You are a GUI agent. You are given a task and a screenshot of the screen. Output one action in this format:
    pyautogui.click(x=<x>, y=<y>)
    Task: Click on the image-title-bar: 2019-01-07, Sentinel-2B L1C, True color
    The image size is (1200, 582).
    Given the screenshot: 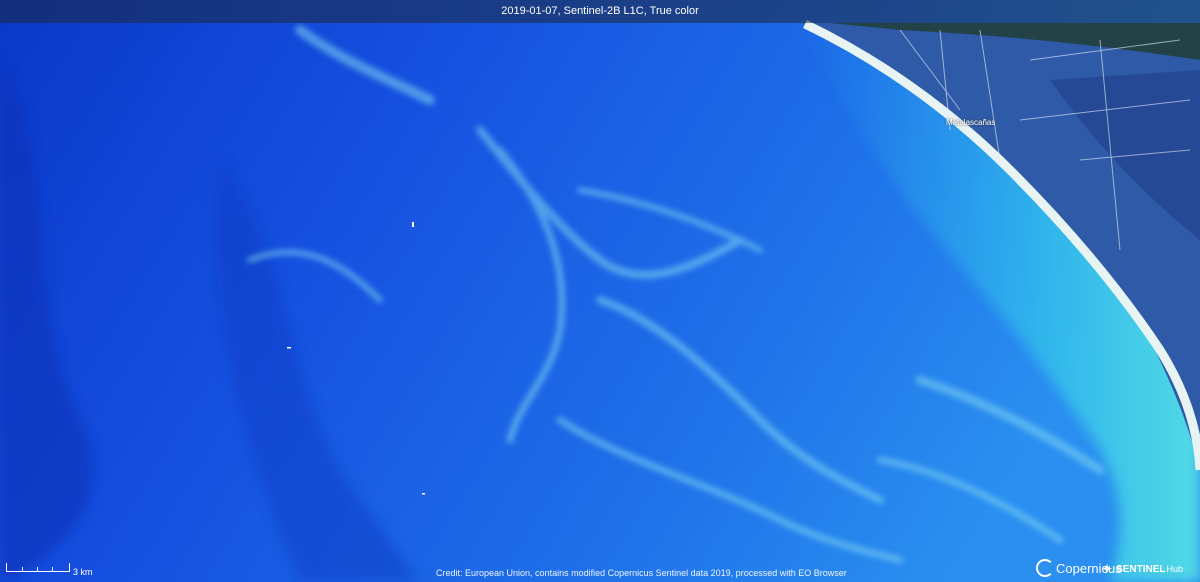 What is the action you would take?
    pyautogui.click(x=600, y=11)
    